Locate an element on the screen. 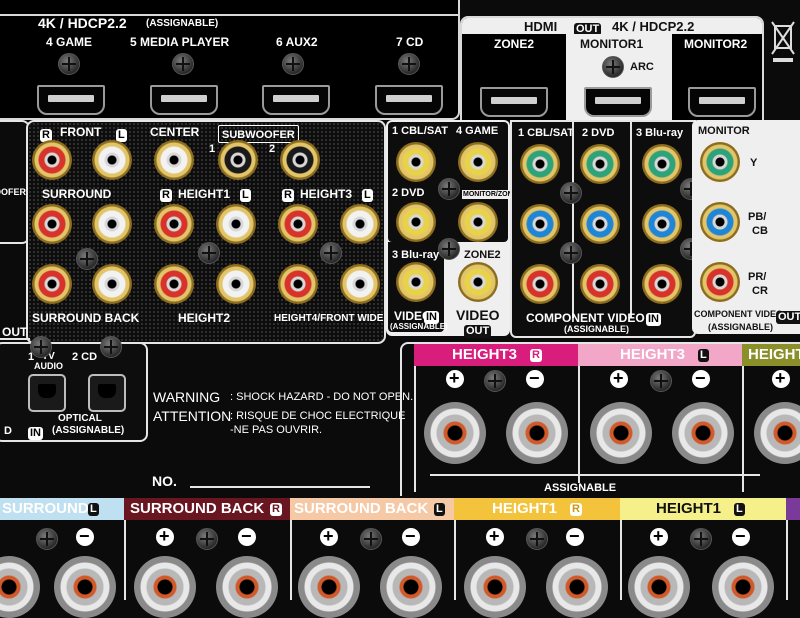 Image resolution: width=800 pixels, height=618 pixels. height1-r-terminal-label: HEIGHT1 is located at coordinates (525, 508).